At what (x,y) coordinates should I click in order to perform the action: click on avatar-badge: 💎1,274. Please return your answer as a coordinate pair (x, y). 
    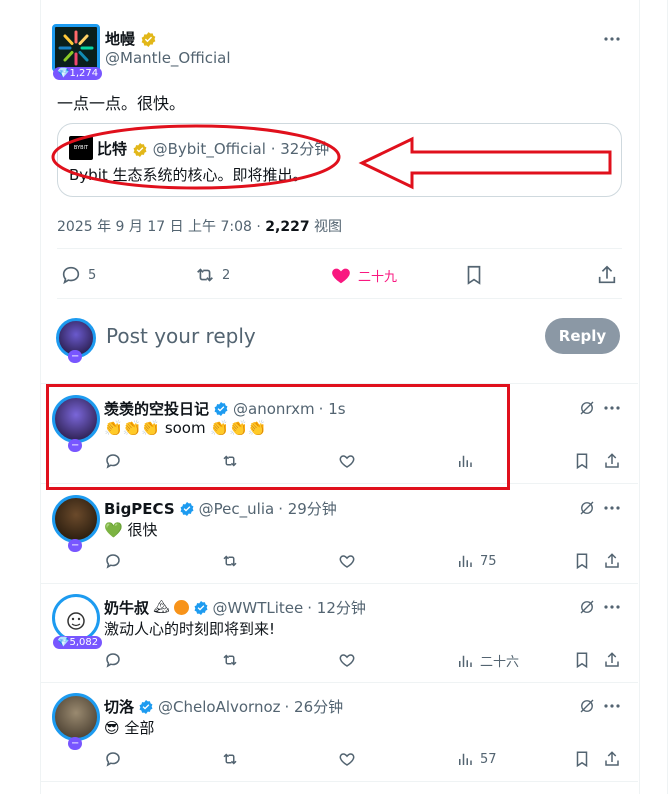
    Looking at the image, I should click on (78, 73).